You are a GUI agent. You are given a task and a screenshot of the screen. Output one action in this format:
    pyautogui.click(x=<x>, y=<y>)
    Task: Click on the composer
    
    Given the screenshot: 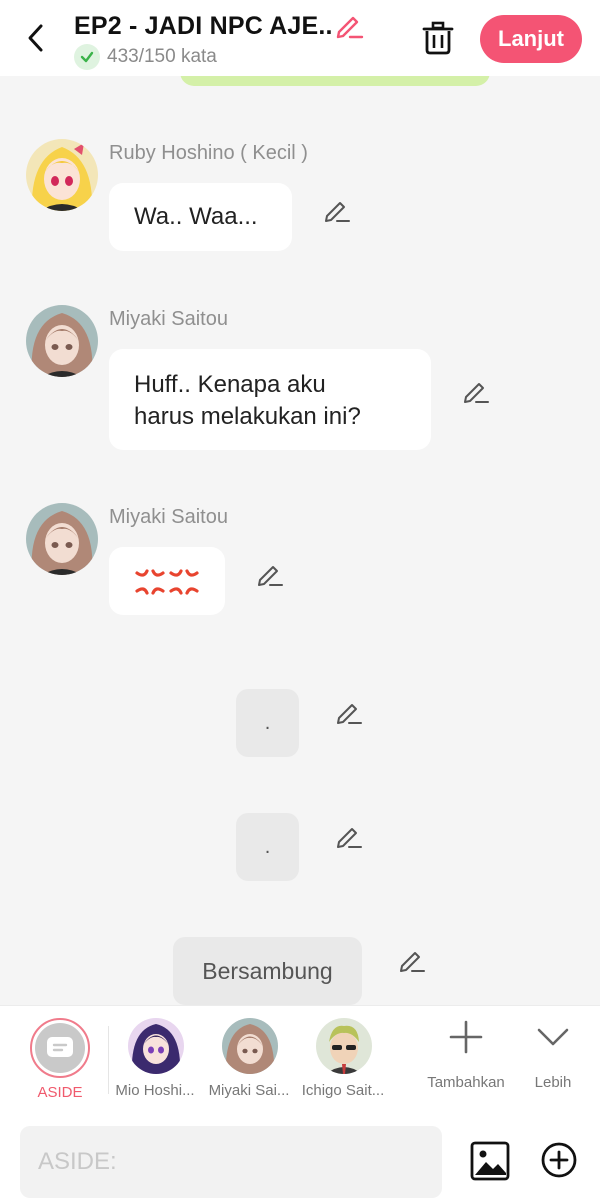 What is the action you would take?
    pyautogui.click(x=300, y=1157)
    